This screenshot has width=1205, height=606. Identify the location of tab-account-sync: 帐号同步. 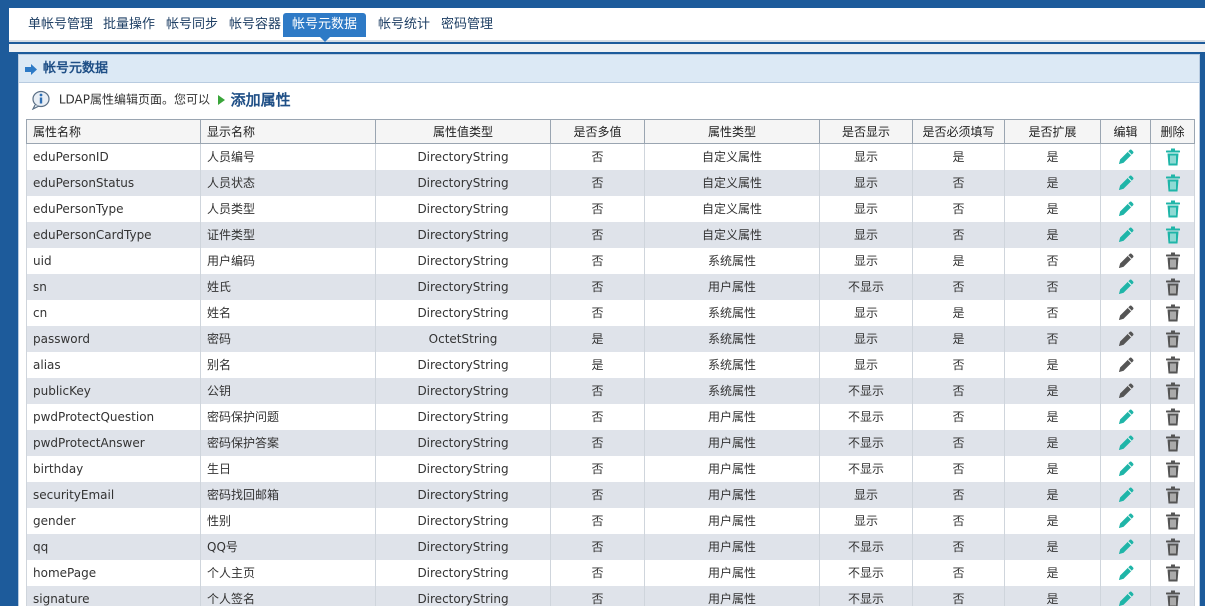
(192, 25).